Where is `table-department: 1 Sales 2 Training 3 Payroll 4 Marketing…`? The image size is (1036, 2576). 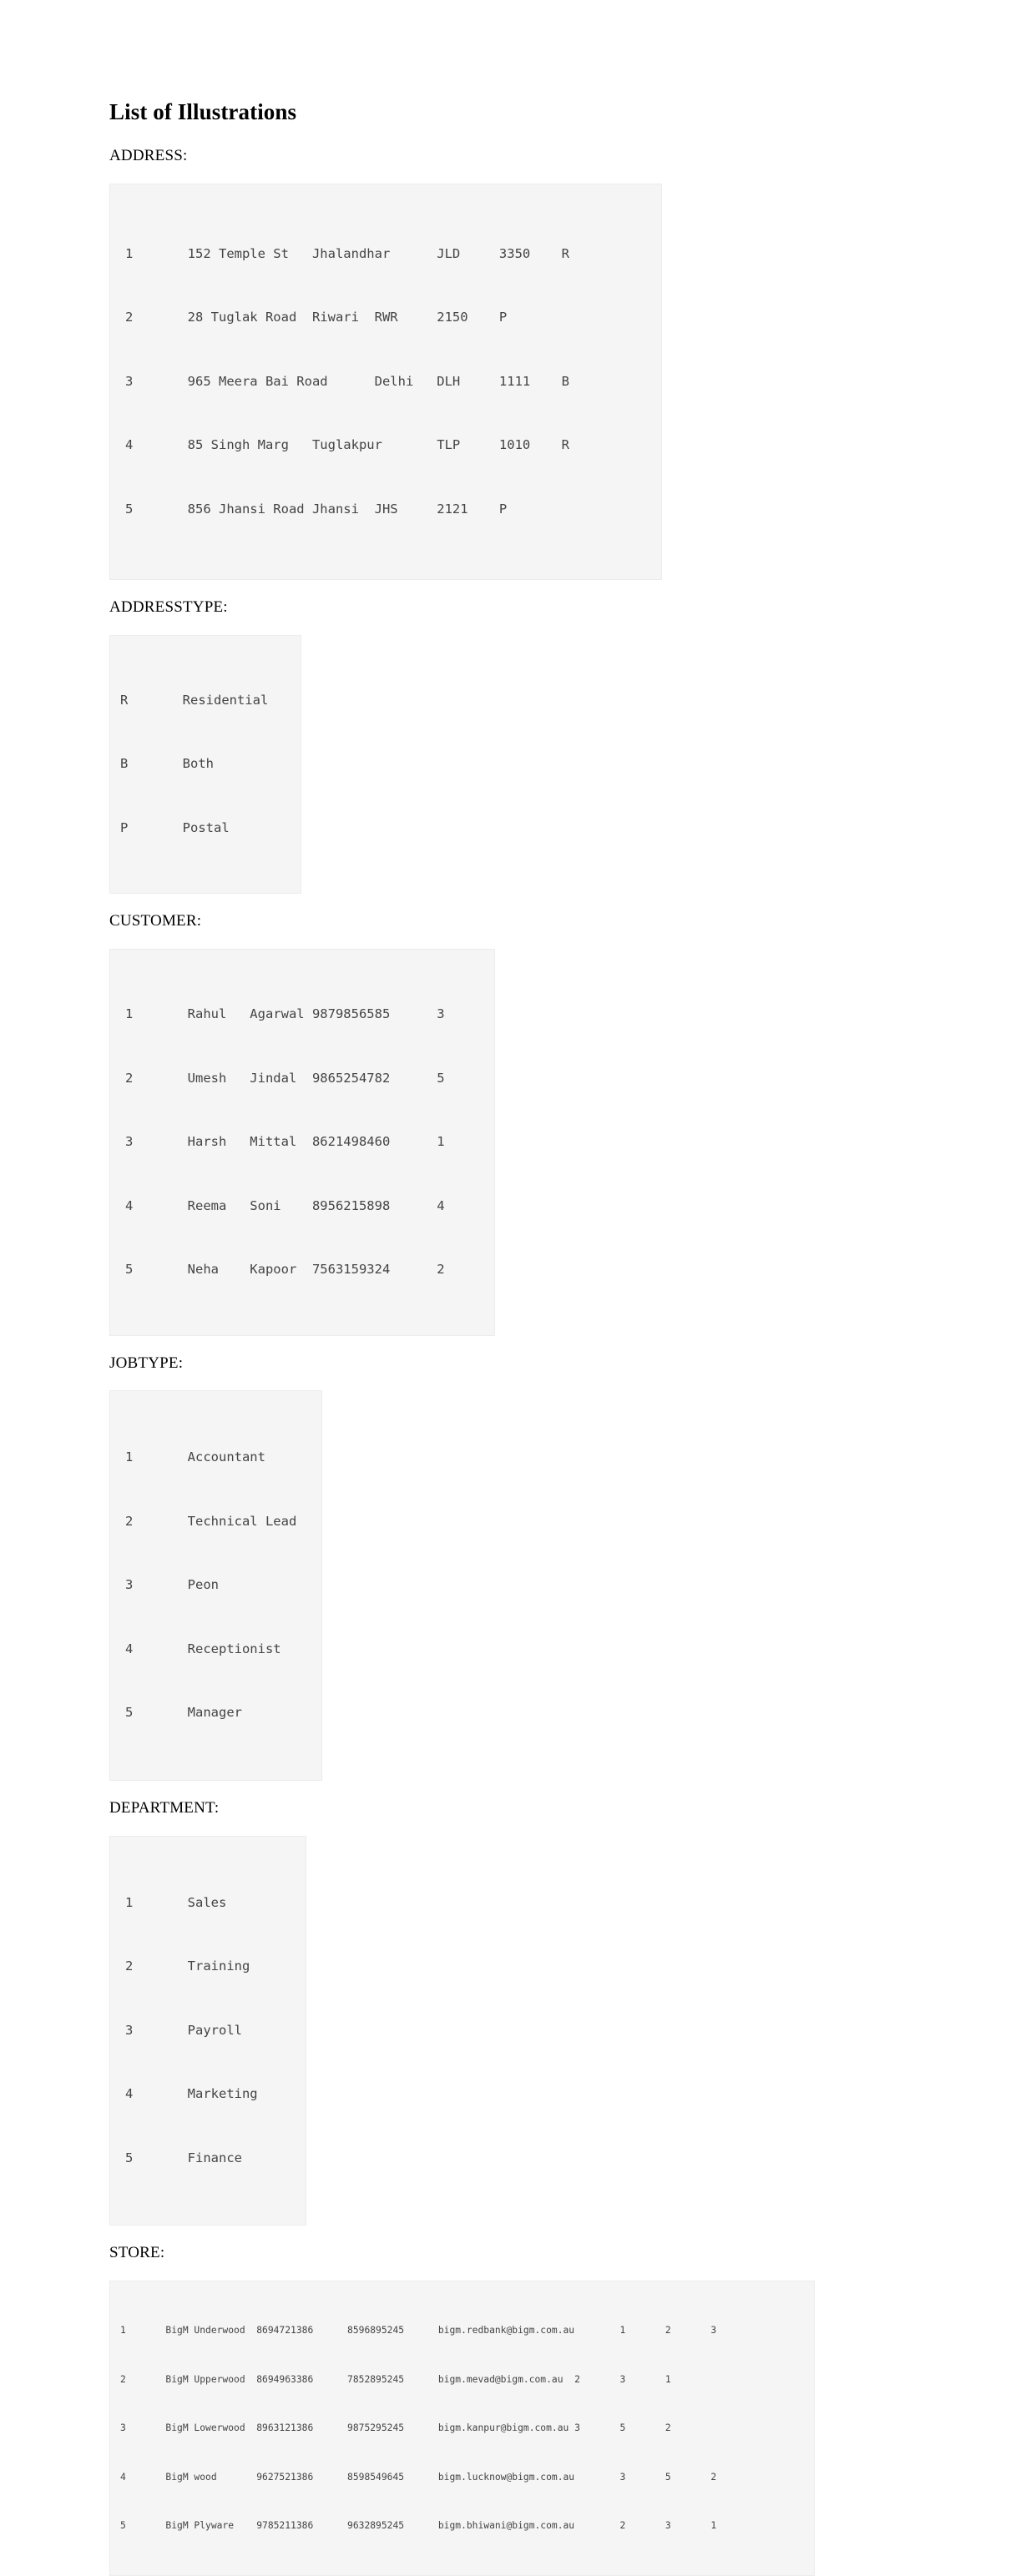
table-department: 1 Sales 2 Training 3 Payroll 4 Marketing… is located at coordinates (207, 2030).